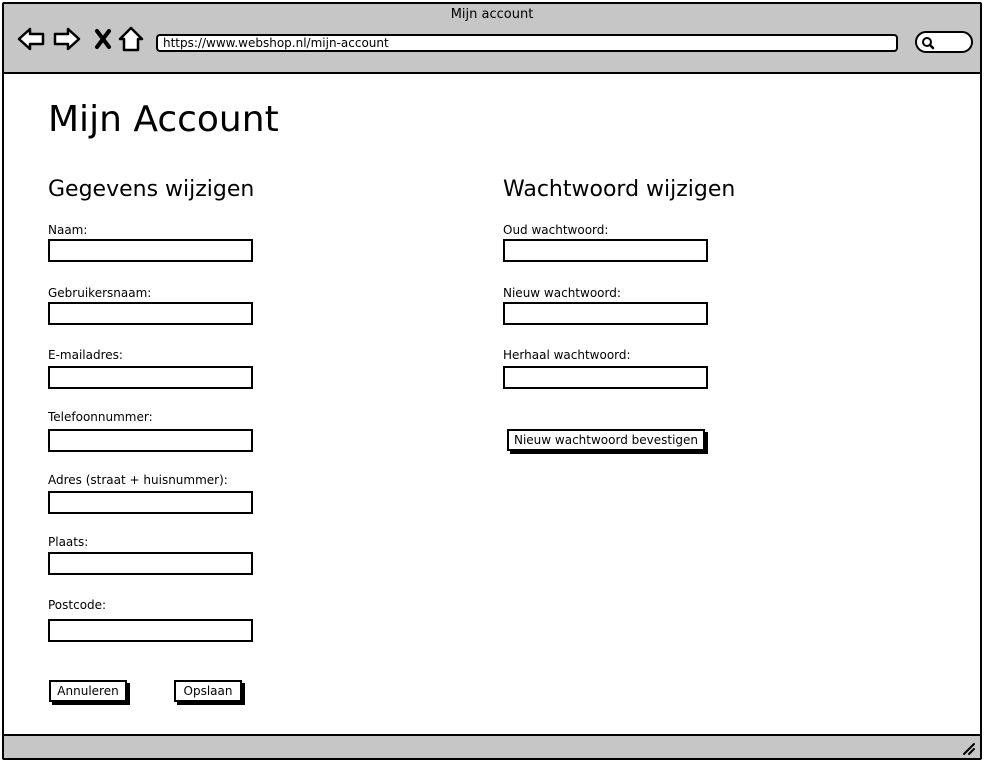 This screenshot has height=764, width=986. I want to click on field-label-email: E-mailadres:, so click(85, 355).